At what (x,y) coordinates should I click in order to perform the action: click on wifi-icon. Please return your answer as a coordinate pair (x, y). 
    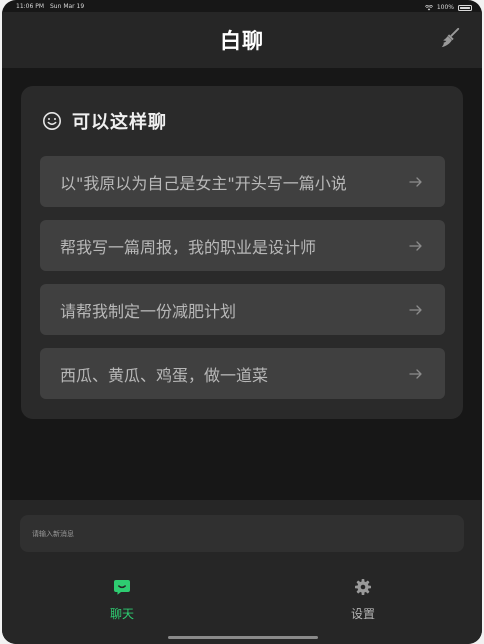
    Looking at the image, I should click on (428, 7).